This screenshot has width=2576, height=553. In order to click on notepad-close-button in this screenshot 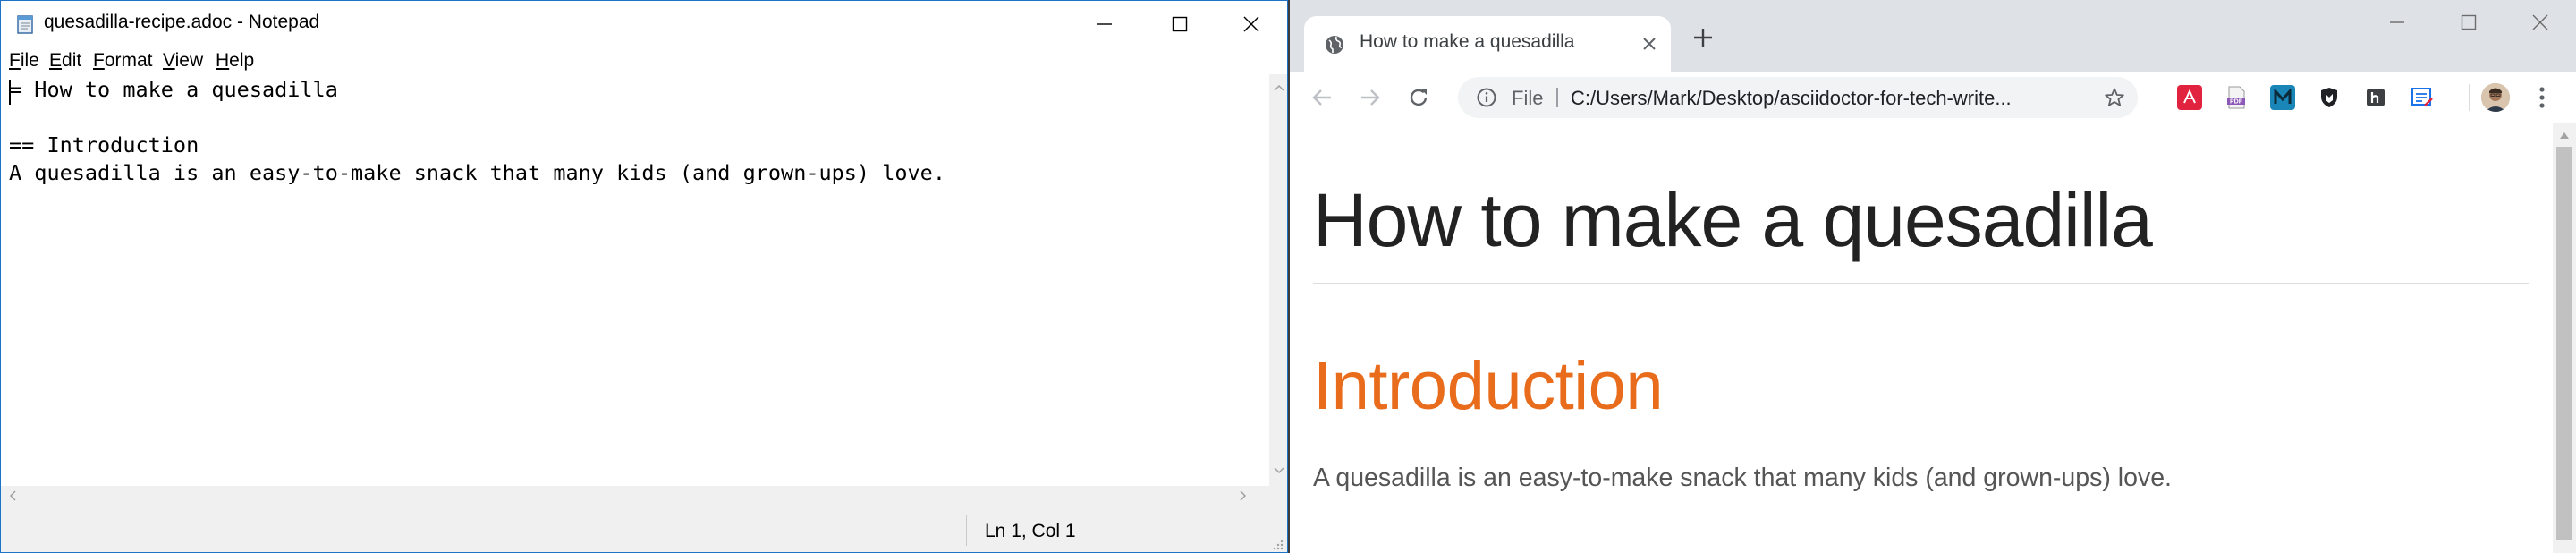, I will do `click(1250, 24)`.